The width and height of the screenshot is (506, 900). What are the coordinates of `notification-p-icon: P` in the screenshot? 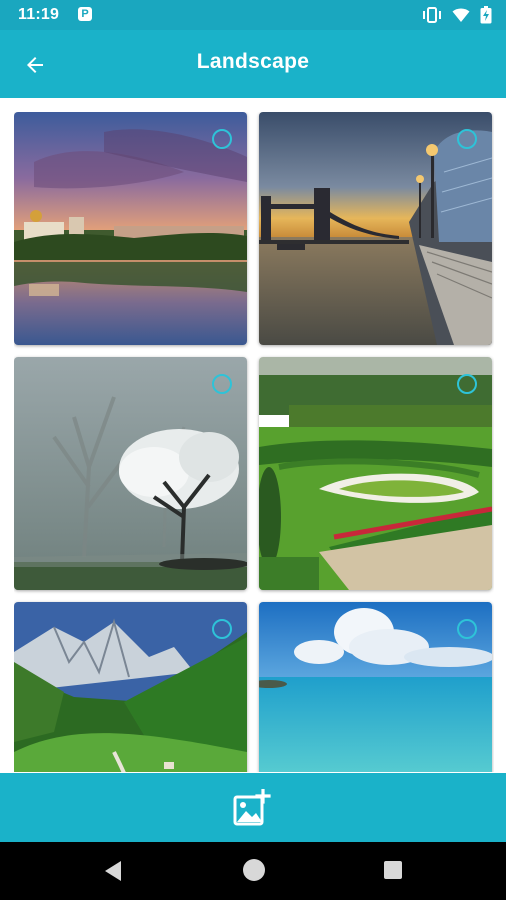 It's located at (85, 14).